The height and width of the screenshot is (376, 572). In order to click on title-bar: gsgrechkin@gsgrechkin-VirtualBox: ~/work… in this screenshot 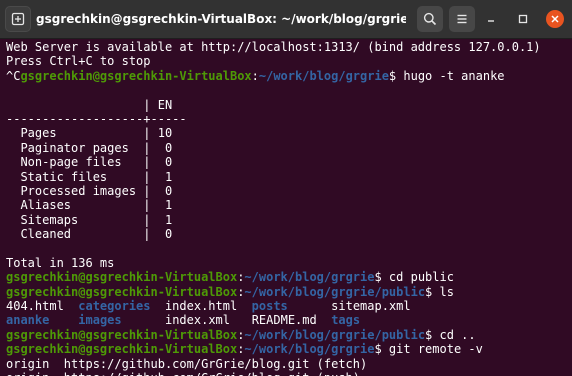, I will do `click(286, 19)`.